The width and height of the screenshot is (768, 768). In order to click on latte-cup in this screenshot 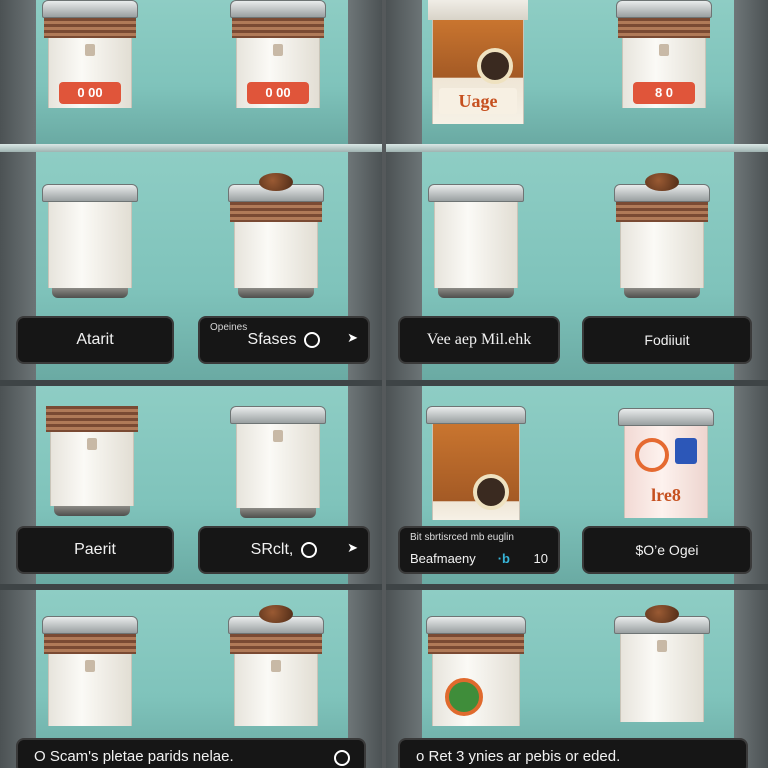, I will do `click(476, 463)`.